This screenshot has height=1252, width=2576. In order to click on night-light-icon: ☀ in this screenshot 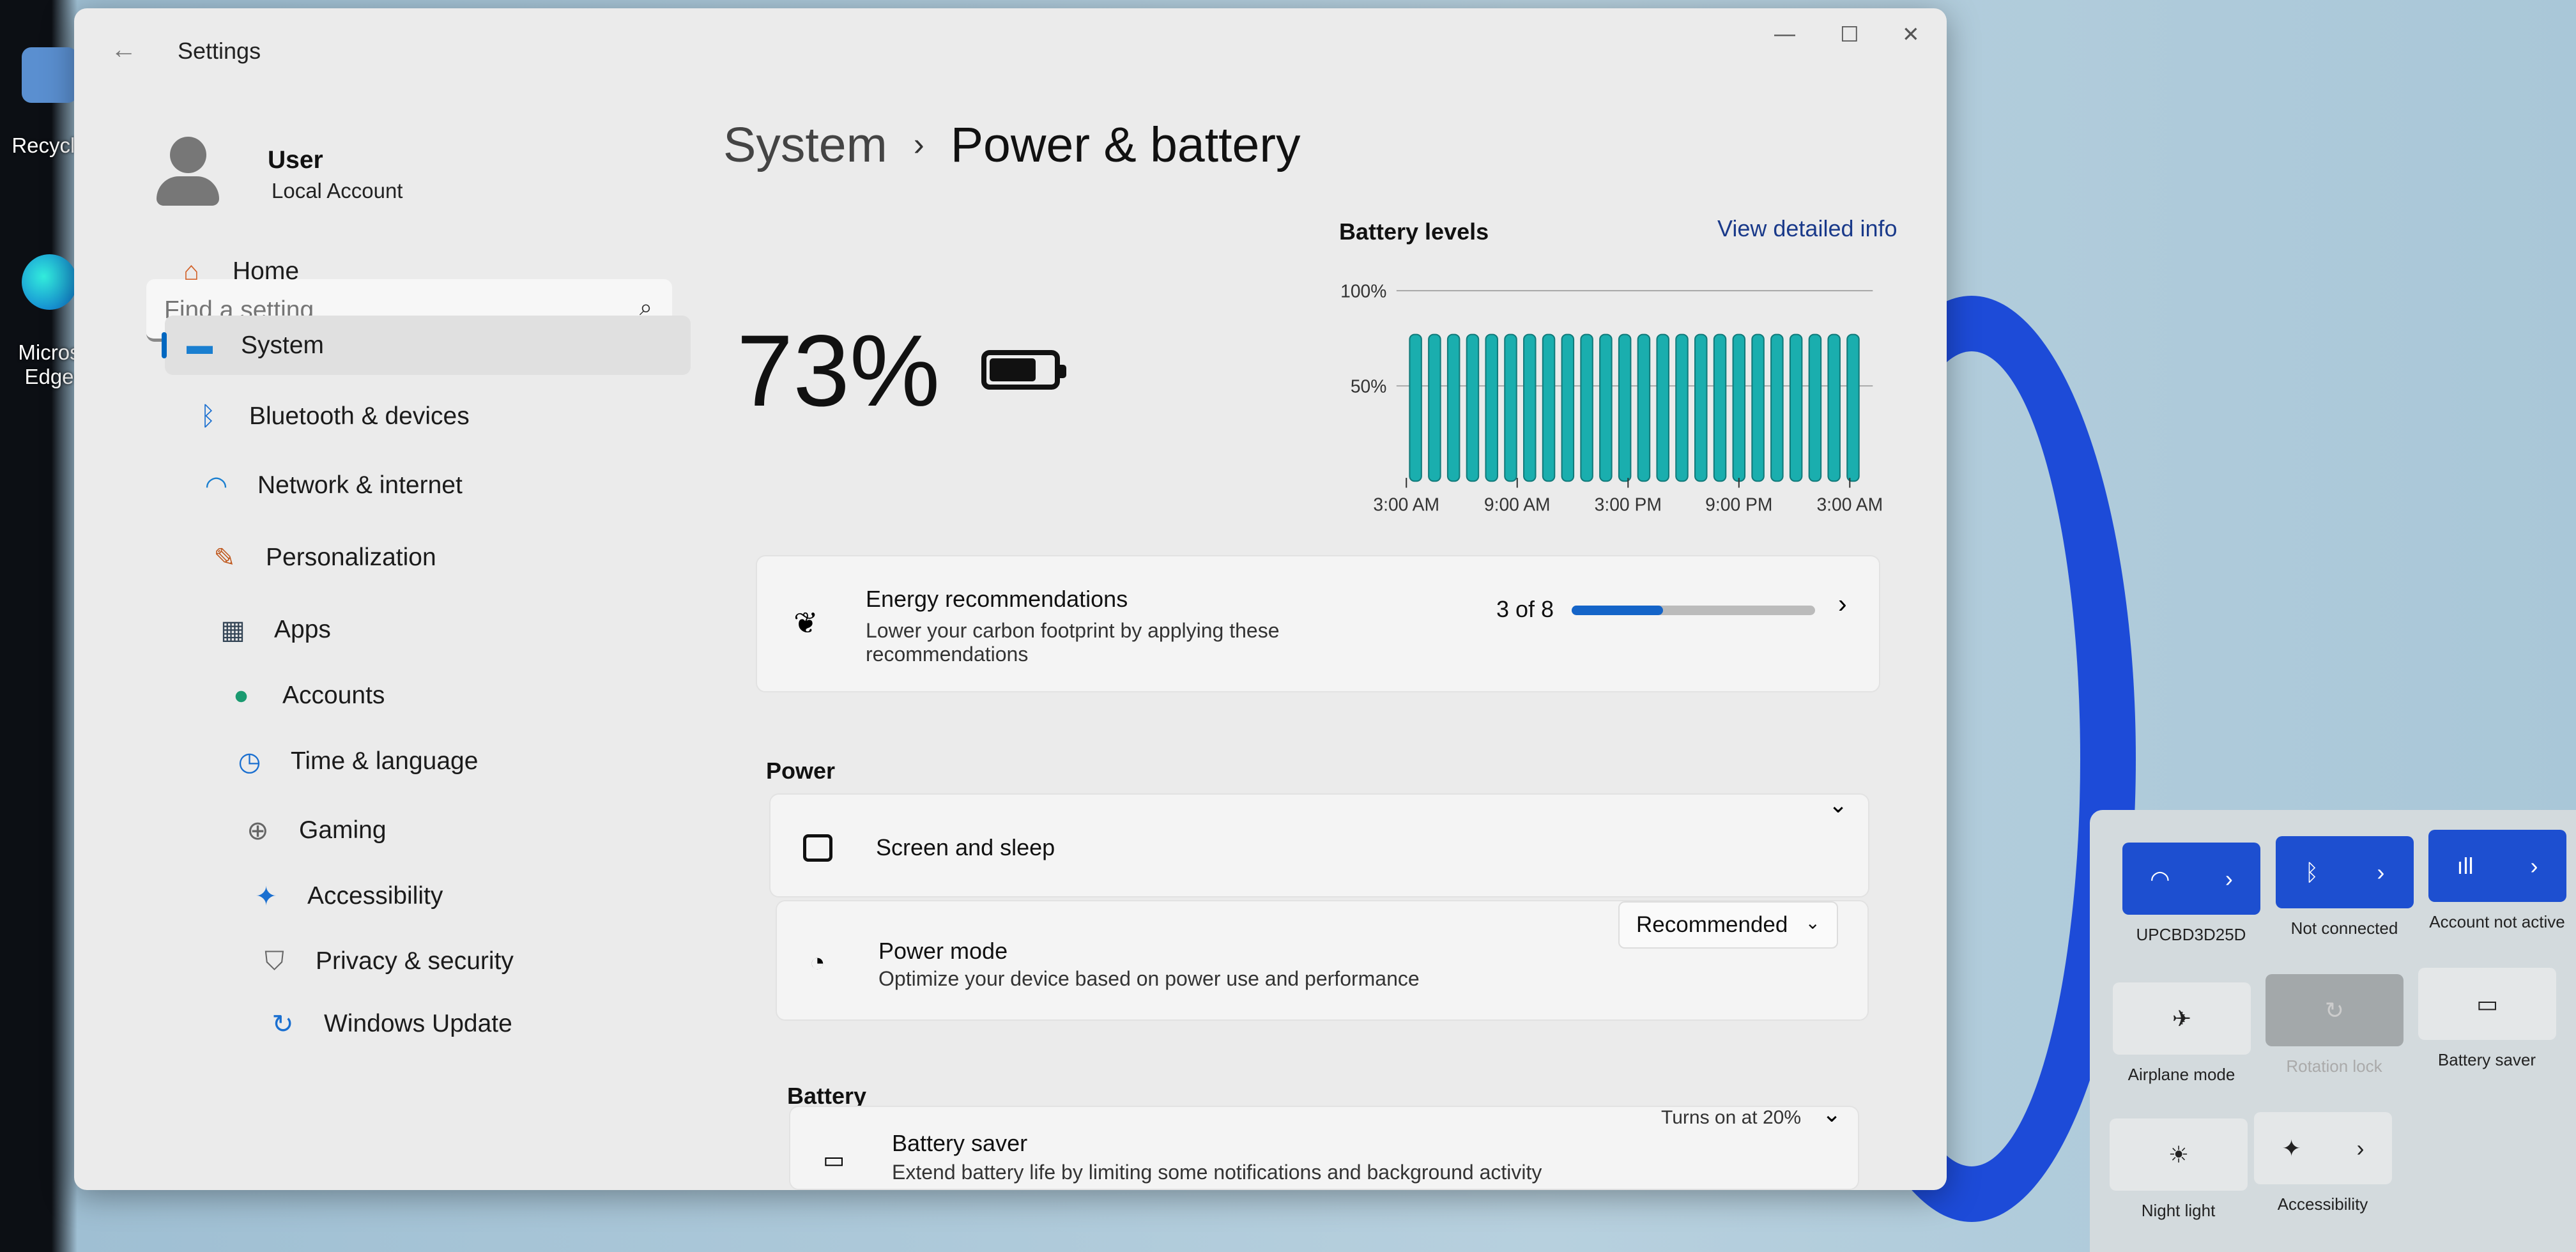, I will do `click(2178, 1154)`.